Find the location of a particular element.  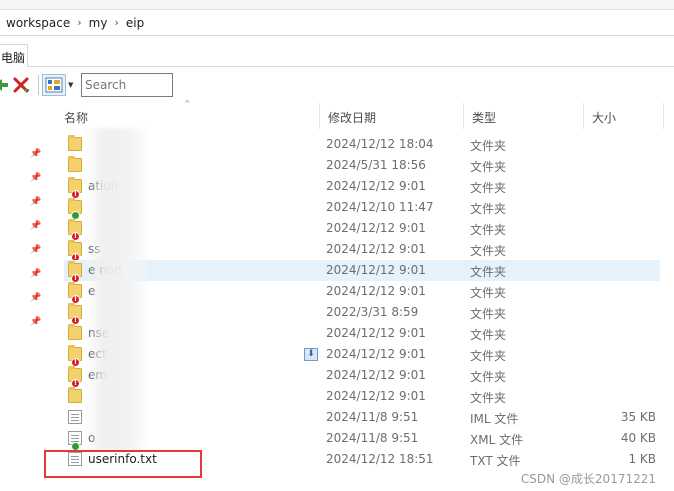

file-modified-date: 2024/12/12 18:51 is located at coordinates (380, 459).